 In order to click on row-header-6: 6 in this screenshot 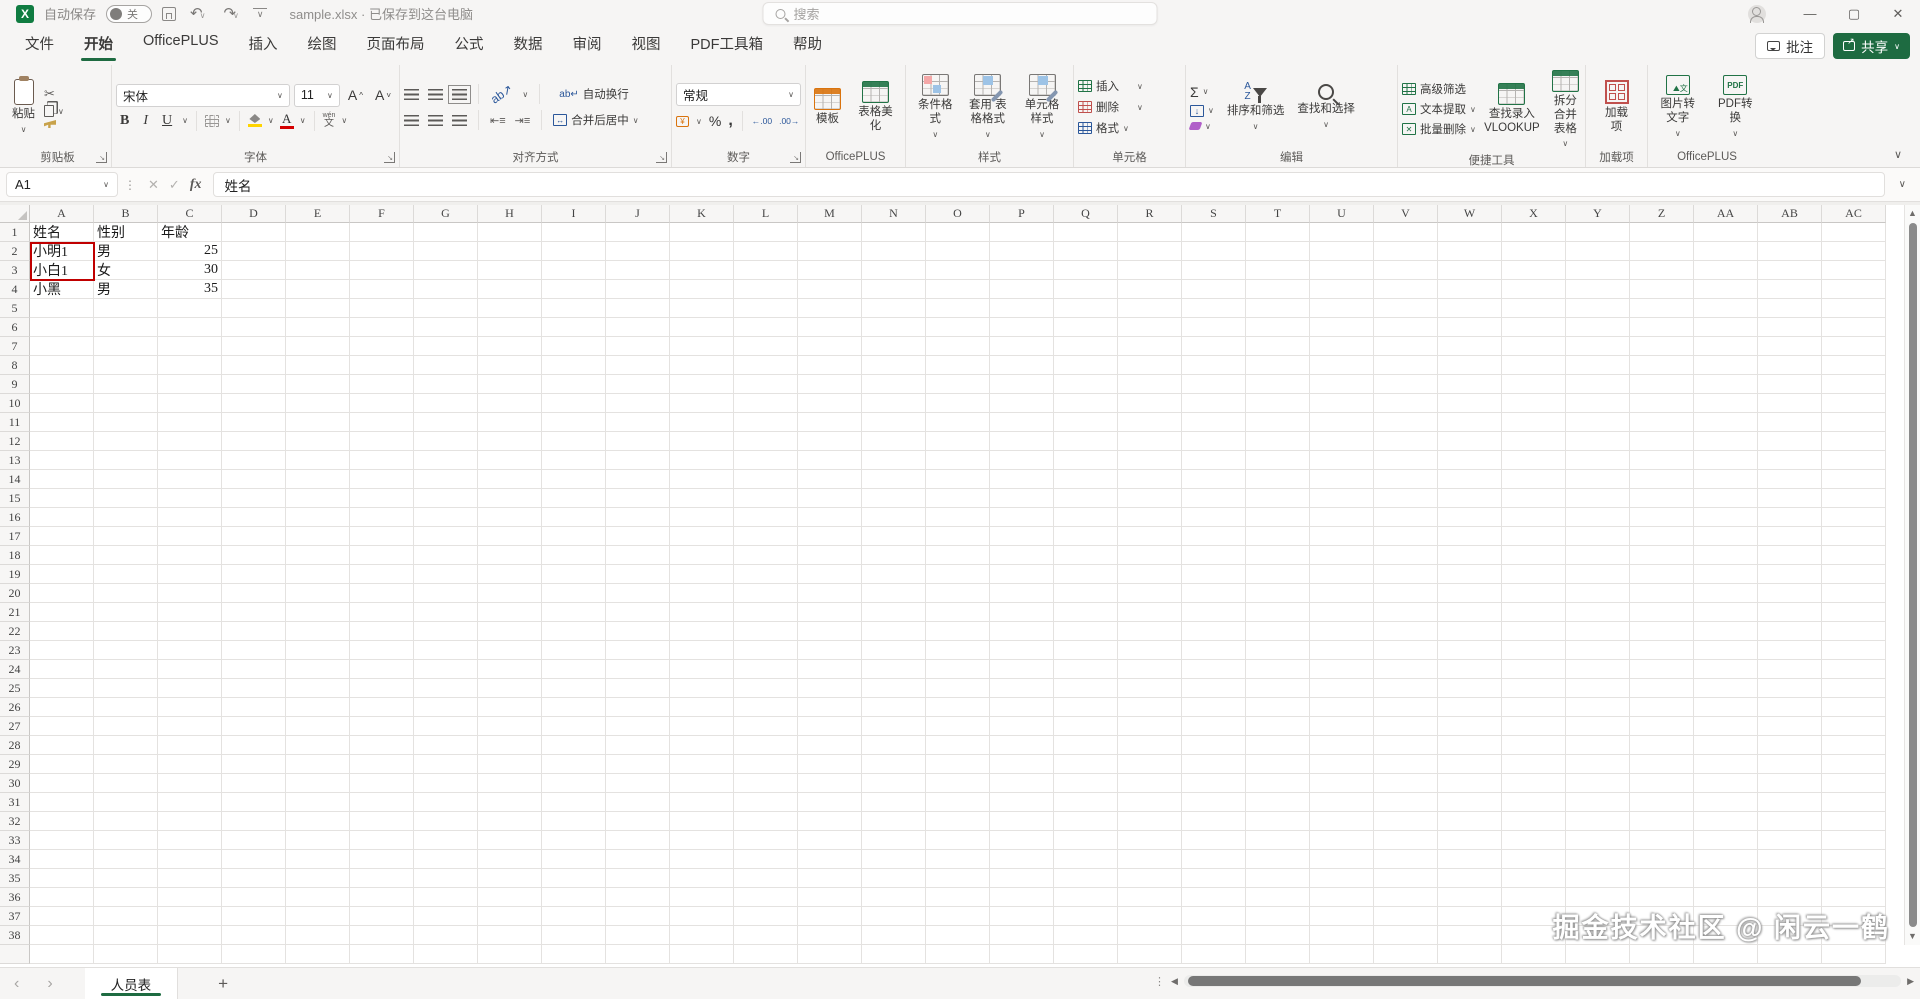, I will do `click(15, 327)`.